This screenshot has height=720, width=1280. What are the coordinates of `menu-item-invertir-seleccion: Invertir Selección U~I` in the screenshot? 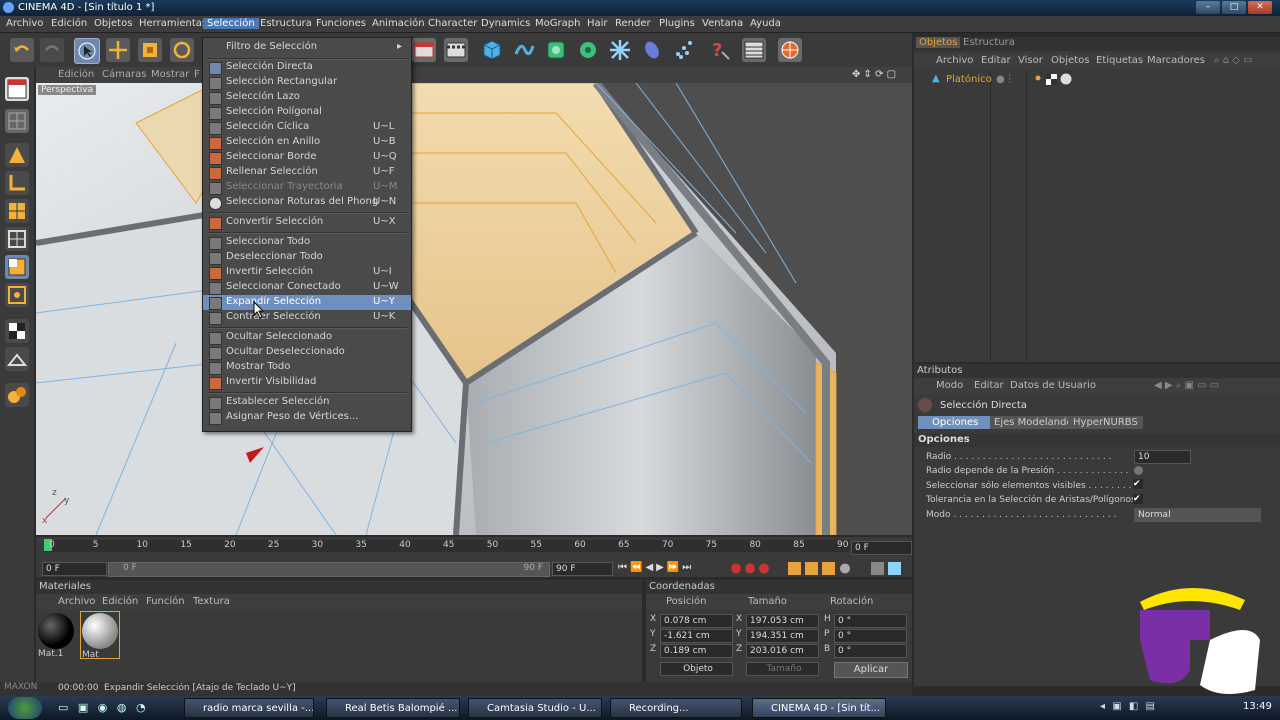 It's located at (307, 272).